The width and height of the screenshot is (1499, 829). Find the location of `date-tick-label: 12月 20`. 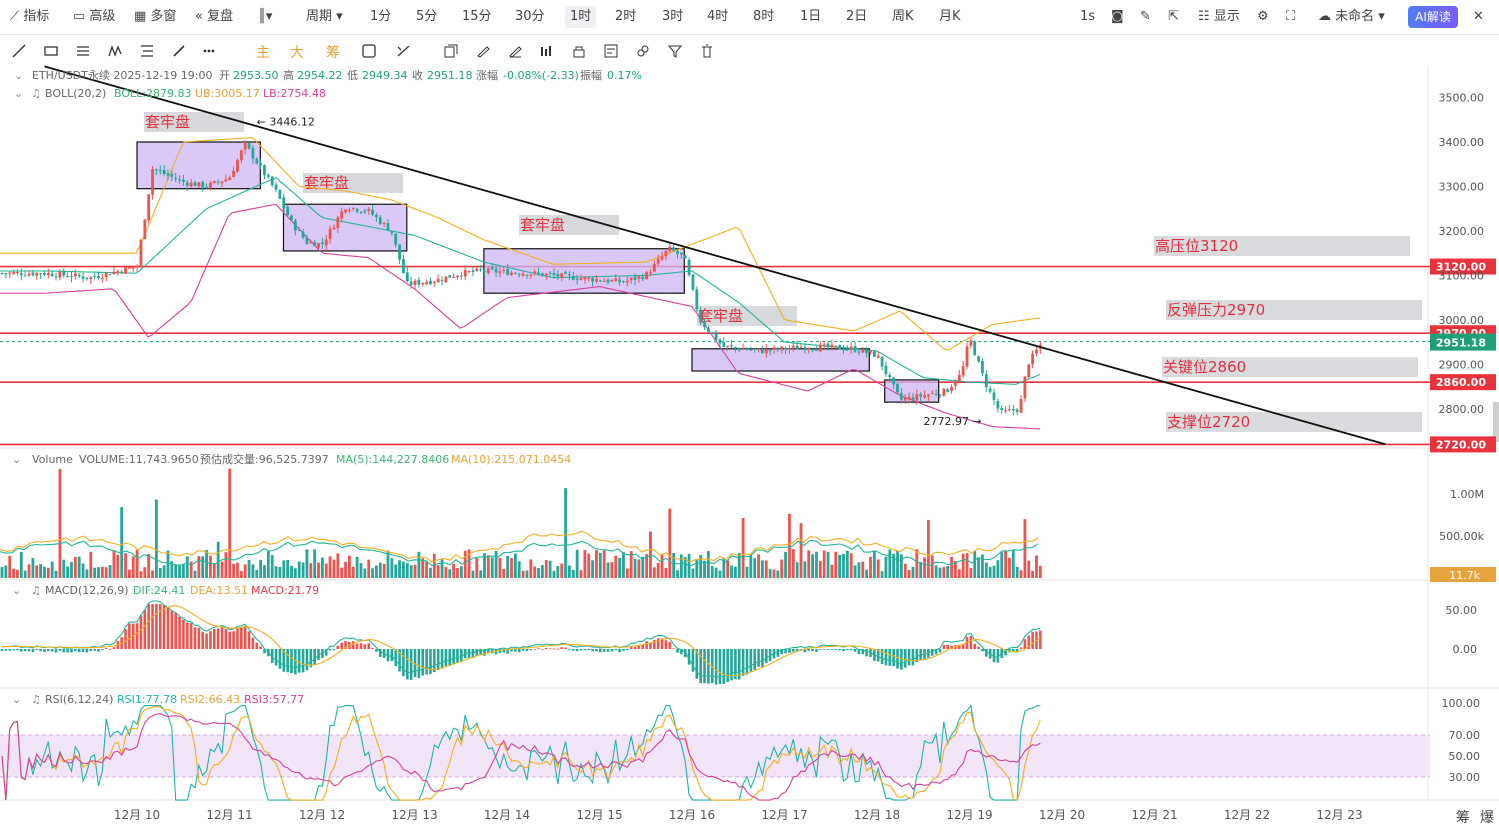

date-tick-label: 12月 20 is located at coordinates (1062, 815).